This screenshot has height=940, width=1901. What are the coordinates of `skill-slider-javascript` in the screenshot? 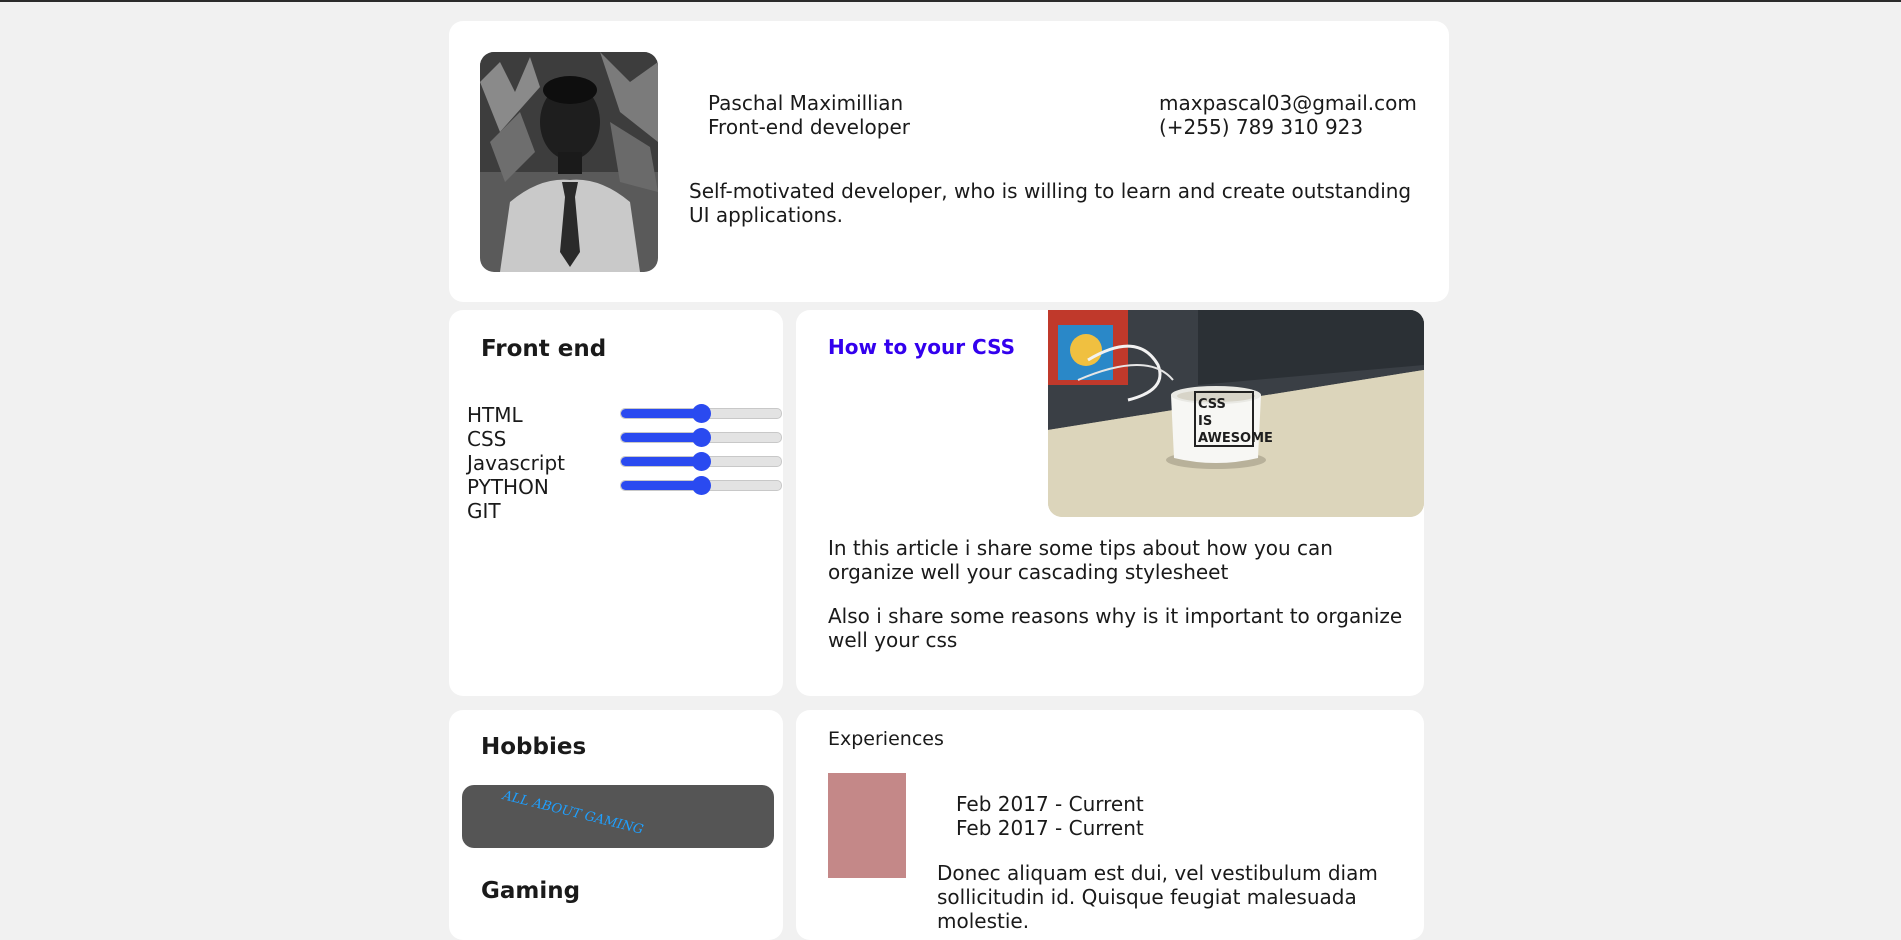 It's located at (701, 461).